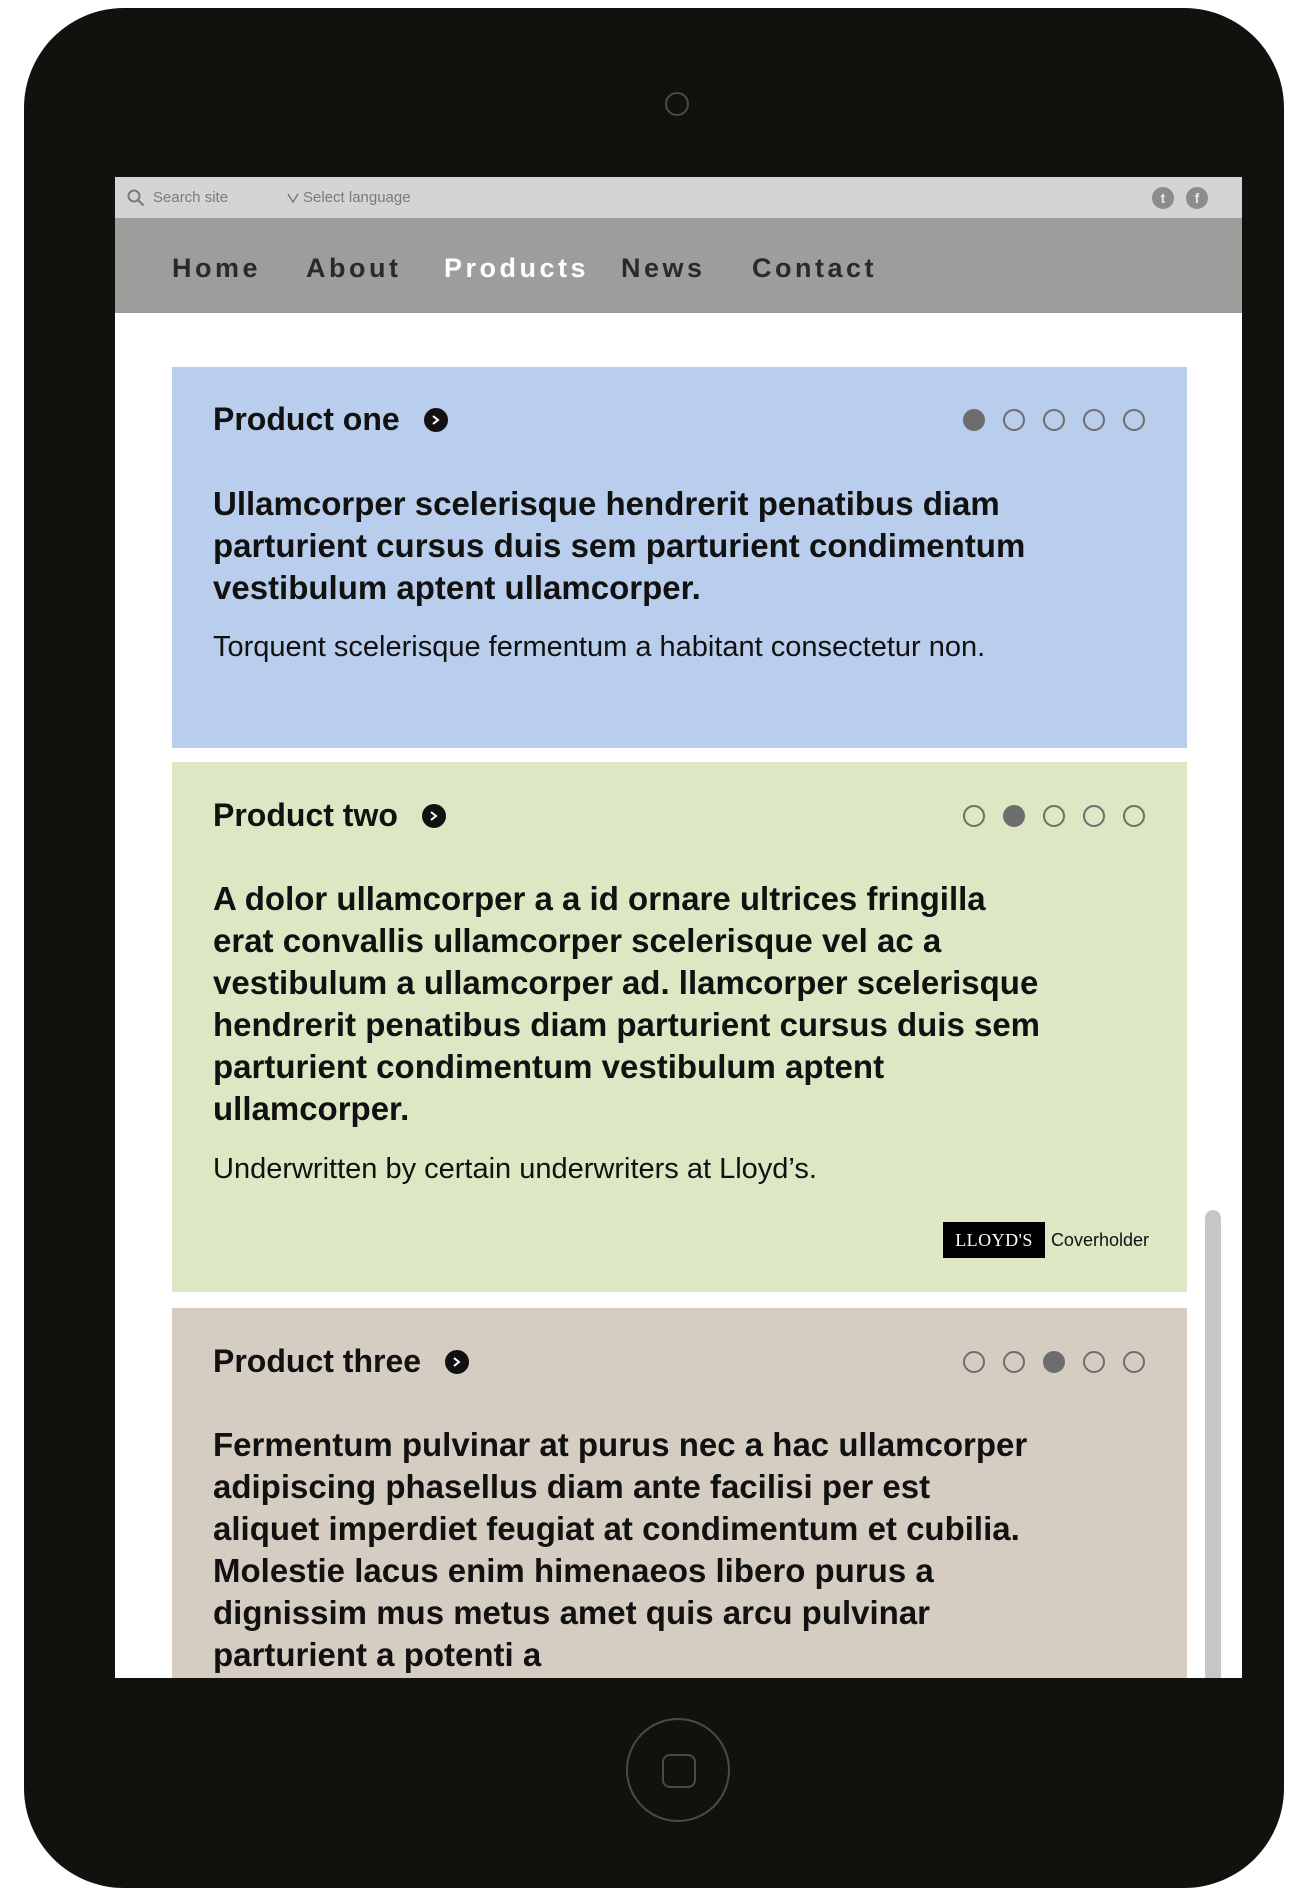 This screenshot has height=1888, width=1304. I want to click on product-title: Product three, so click(317, 1361).